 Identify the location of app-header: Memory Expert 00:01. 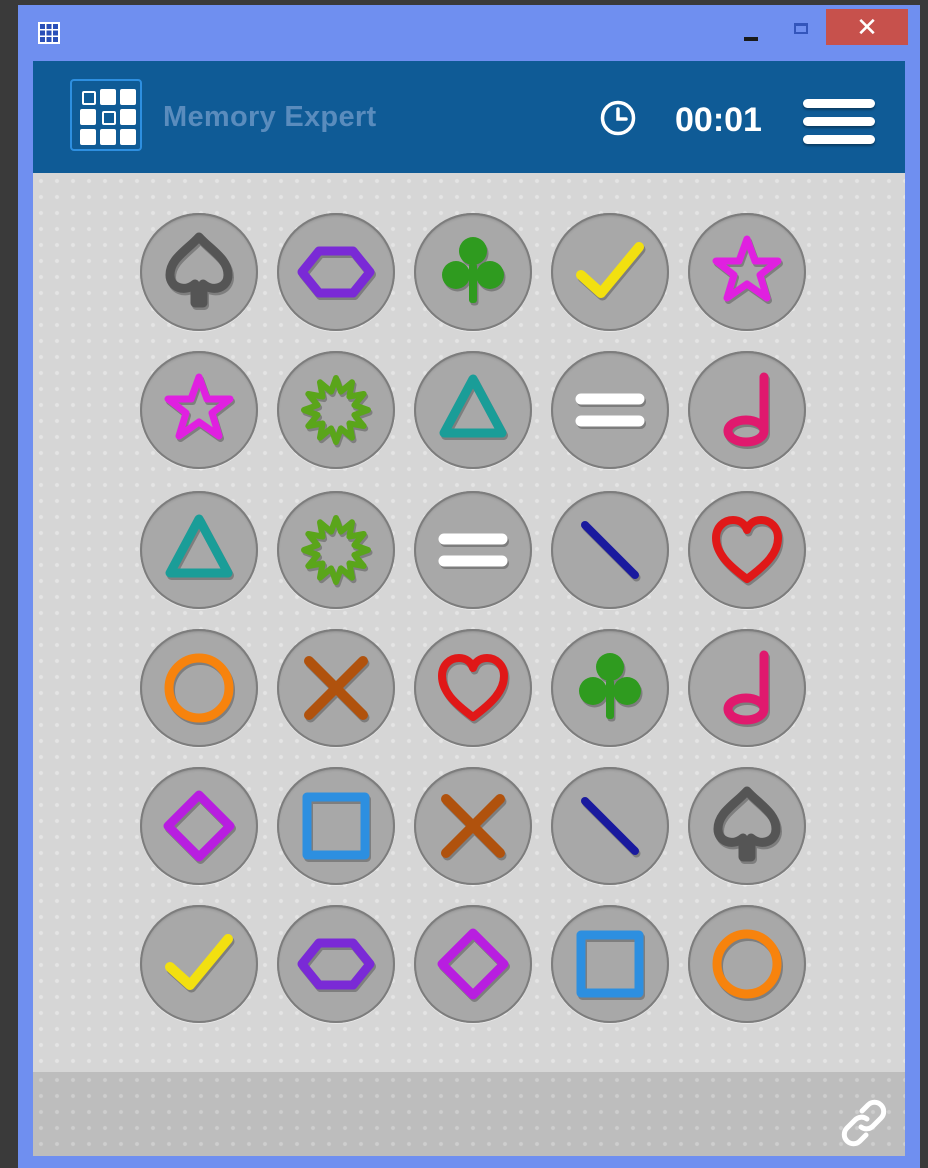
(469, 117).